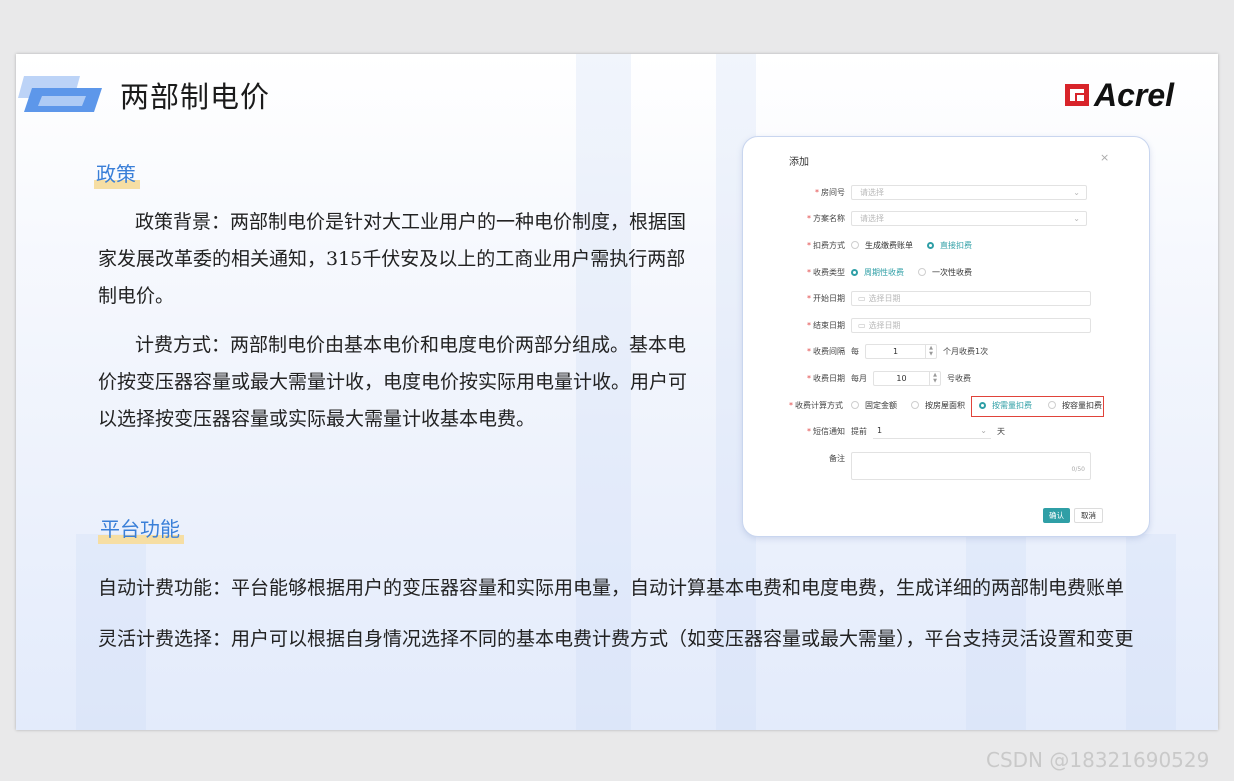 Image resolution: width=1234 pixels, height=781 pixels. What do you see at coordinates (1077, 95) in the screenshot?
I see `acrel-logo-icon` at bounding box center [1077, 95].